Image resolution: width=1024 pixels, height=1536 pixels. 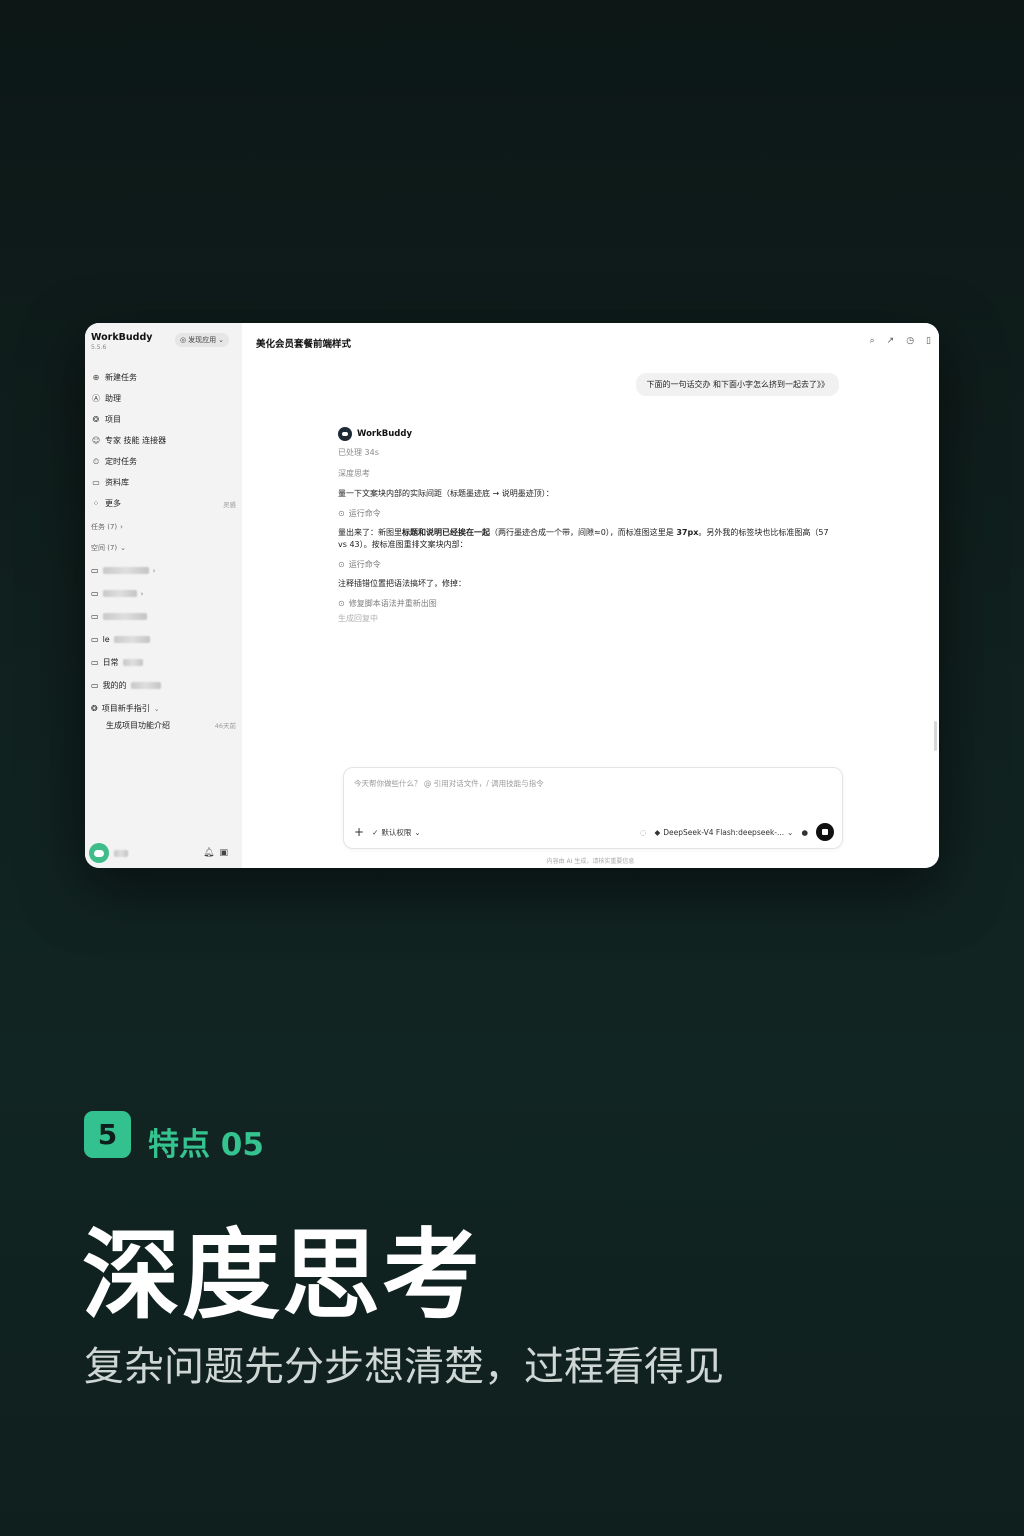 What do you see at coordinates (910, 341) in the screenshot?
I see `history-icon: ◷` at bounding box center [910, 341].